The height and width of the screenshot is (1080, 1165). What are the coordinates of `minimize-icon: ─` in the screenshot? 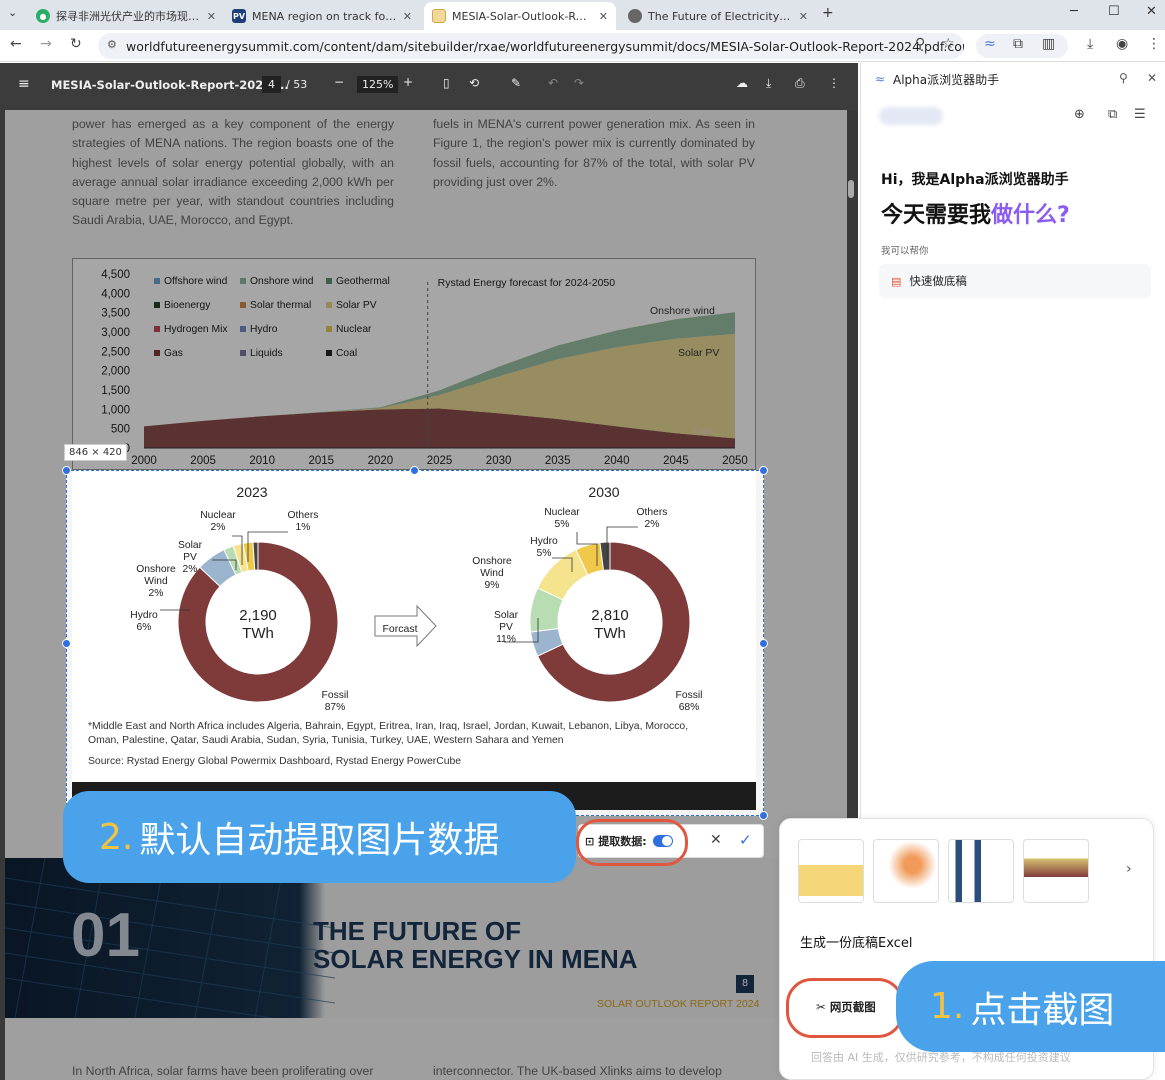 It's located at (1074, 11).